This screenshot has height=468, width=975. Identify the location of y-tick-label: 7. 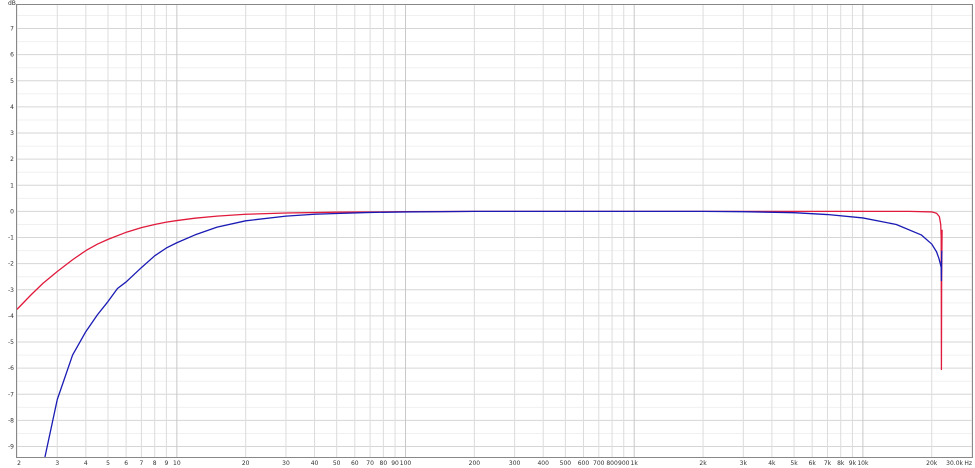
(12, 29).